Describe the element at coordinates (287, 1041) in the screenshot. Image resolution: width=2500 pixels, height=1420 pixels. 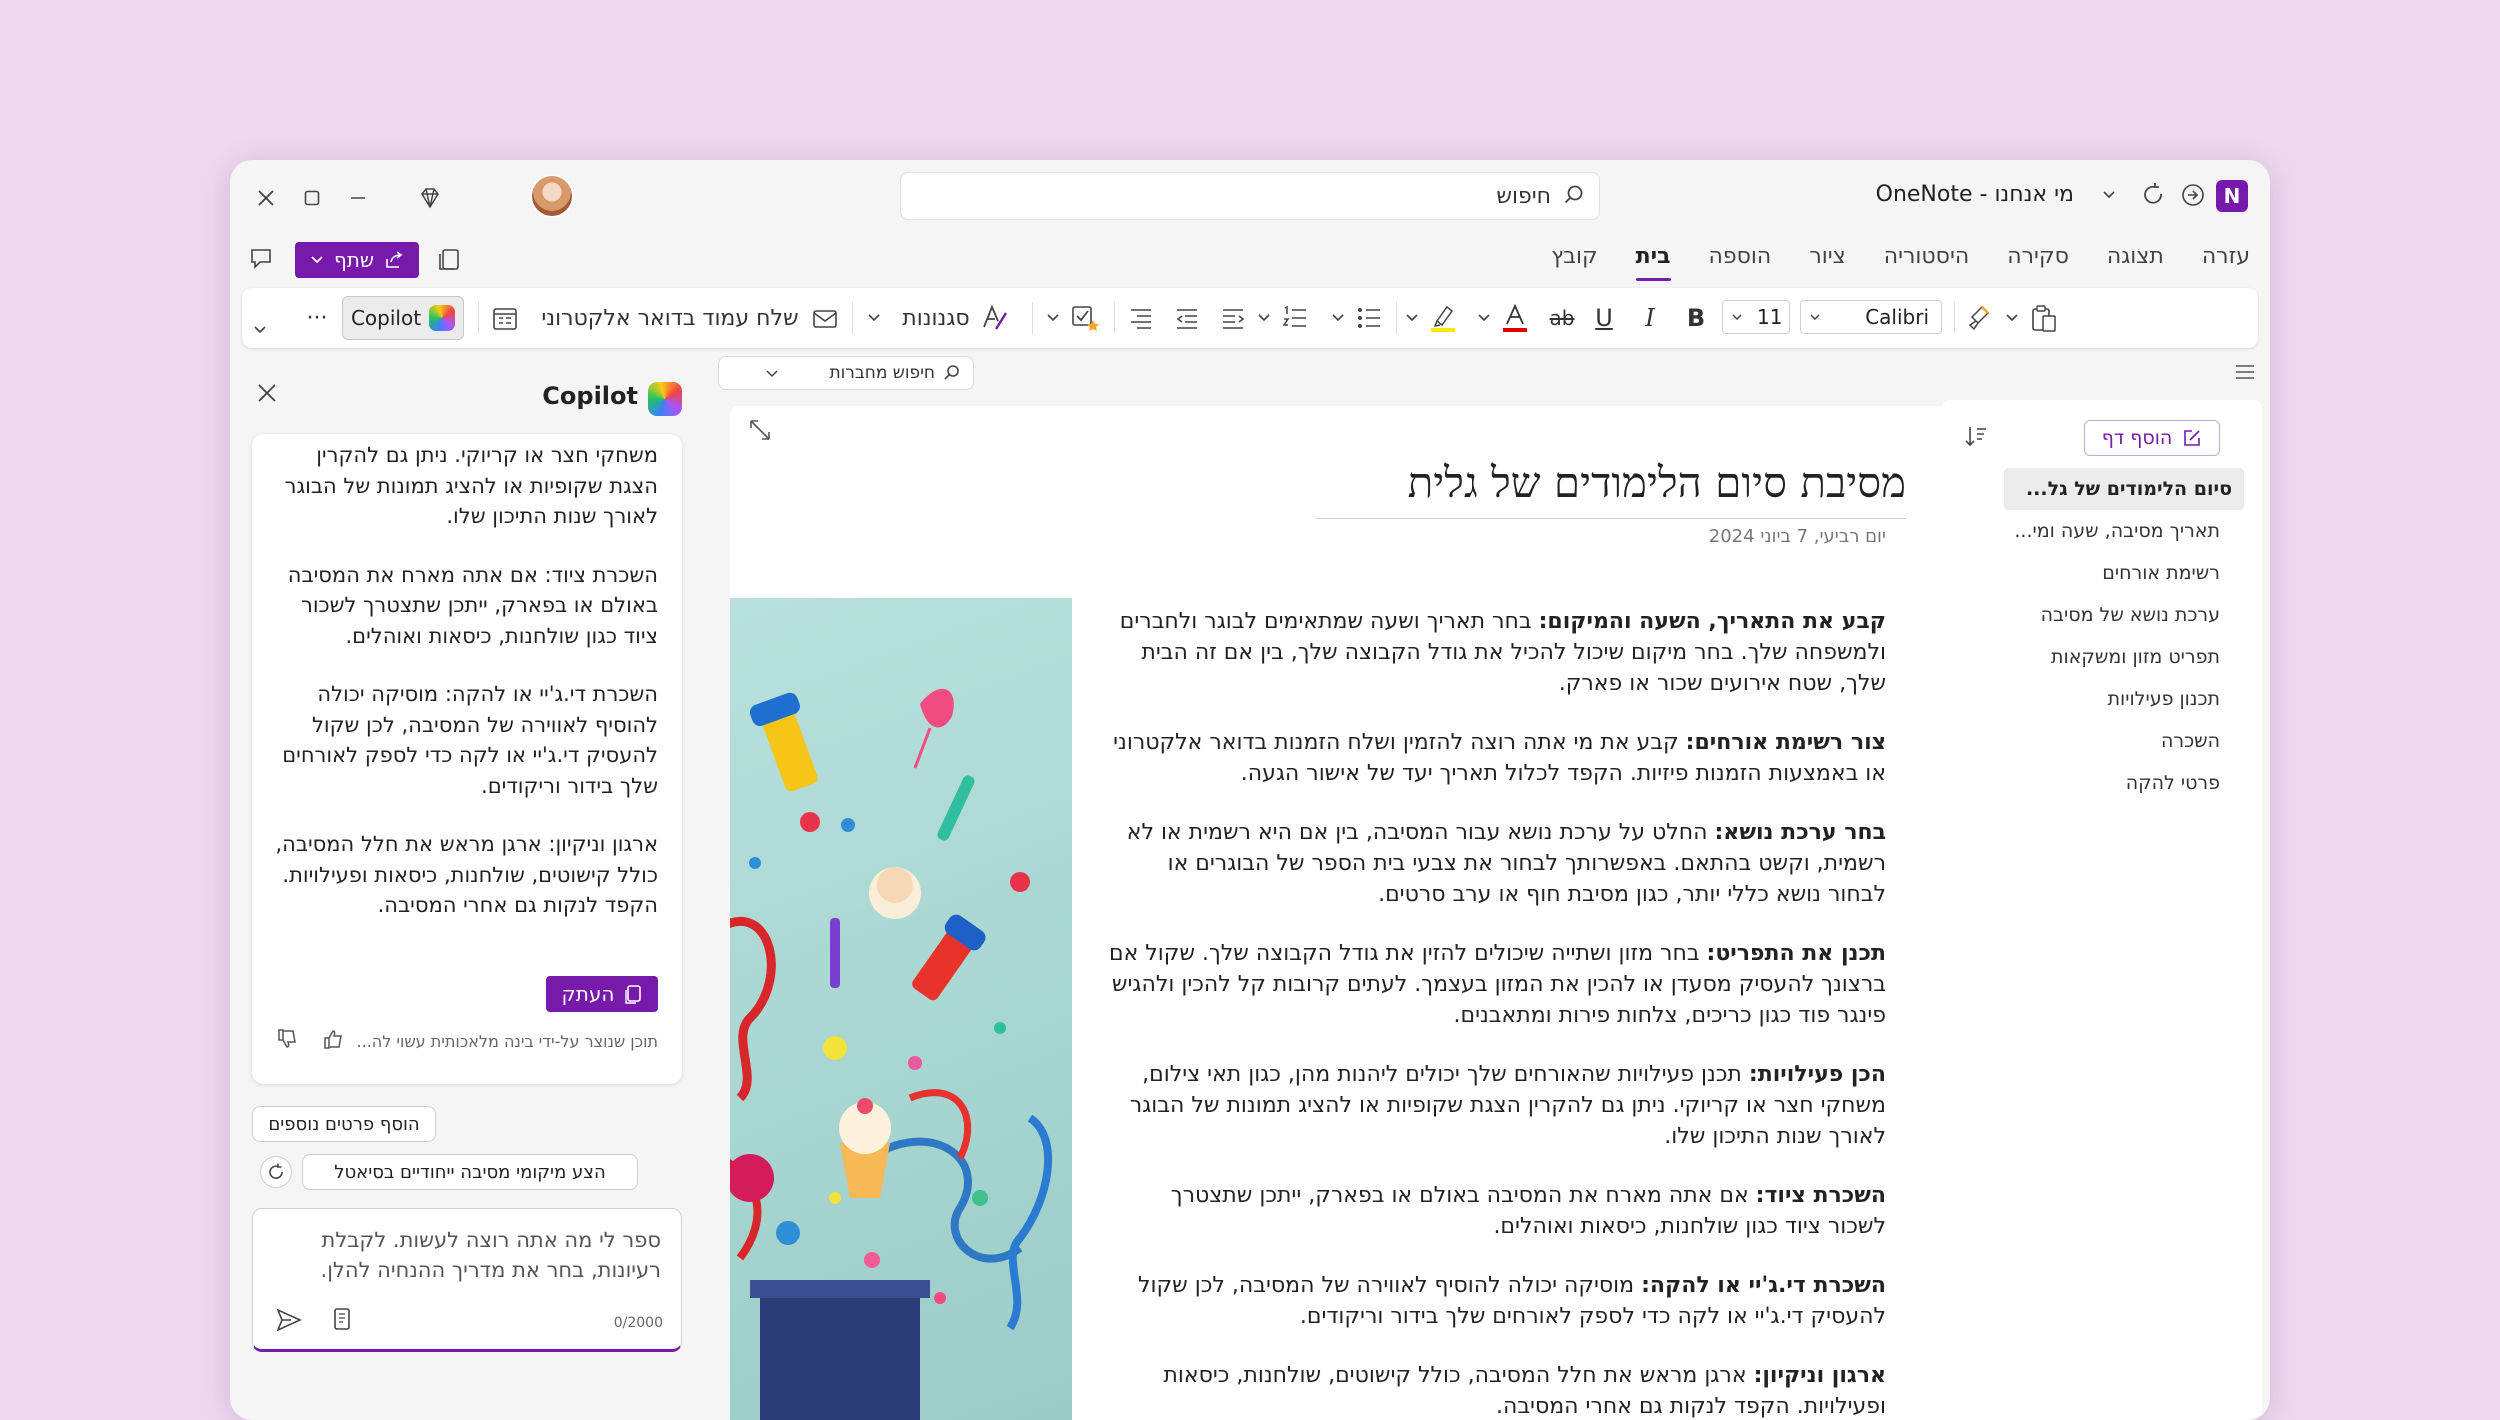
I see `thumbs-down-button` at that location.